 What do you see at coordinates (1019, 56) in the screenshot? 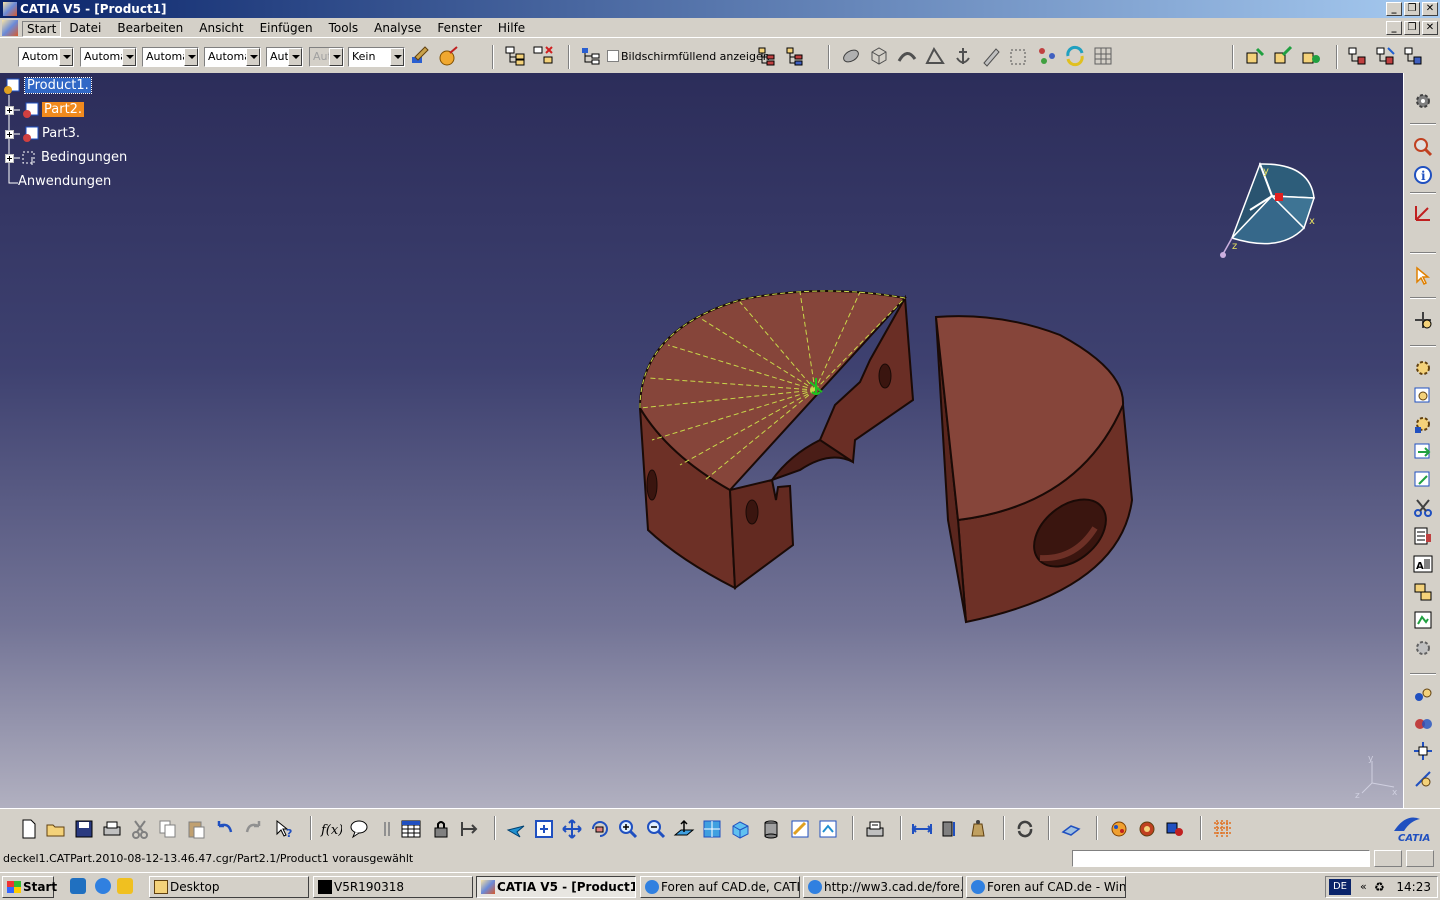
I see `measure-box-icon` at bounding box center [1019, 56].